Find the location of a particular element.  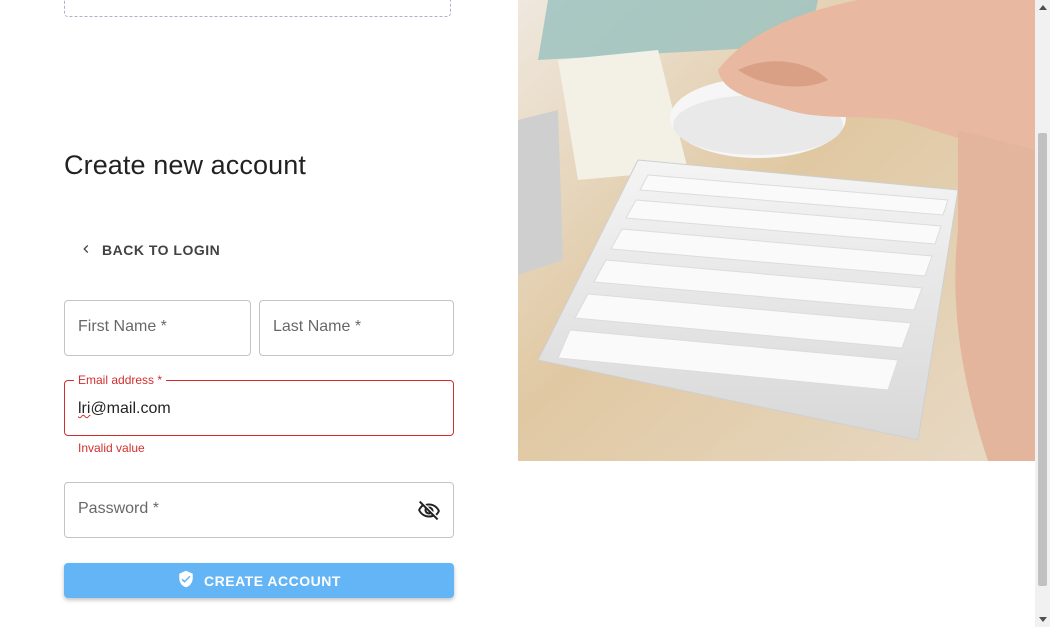

eye-off-icon is located at coordinates (429, 511).